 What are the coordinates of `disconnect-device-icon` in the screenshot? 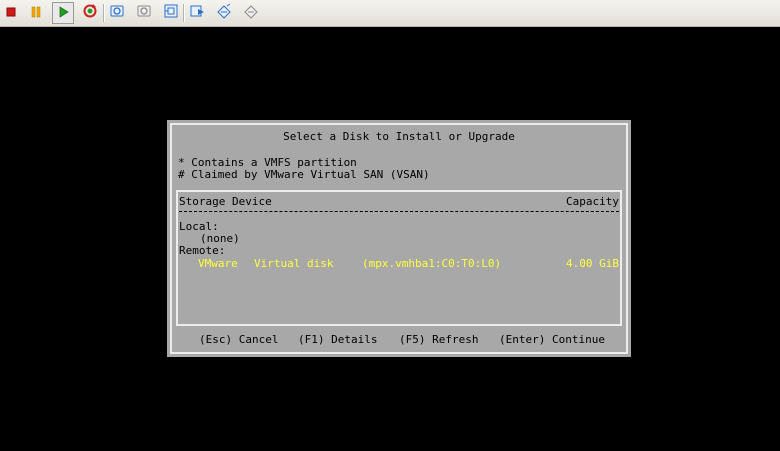 It's located at (251, 13).